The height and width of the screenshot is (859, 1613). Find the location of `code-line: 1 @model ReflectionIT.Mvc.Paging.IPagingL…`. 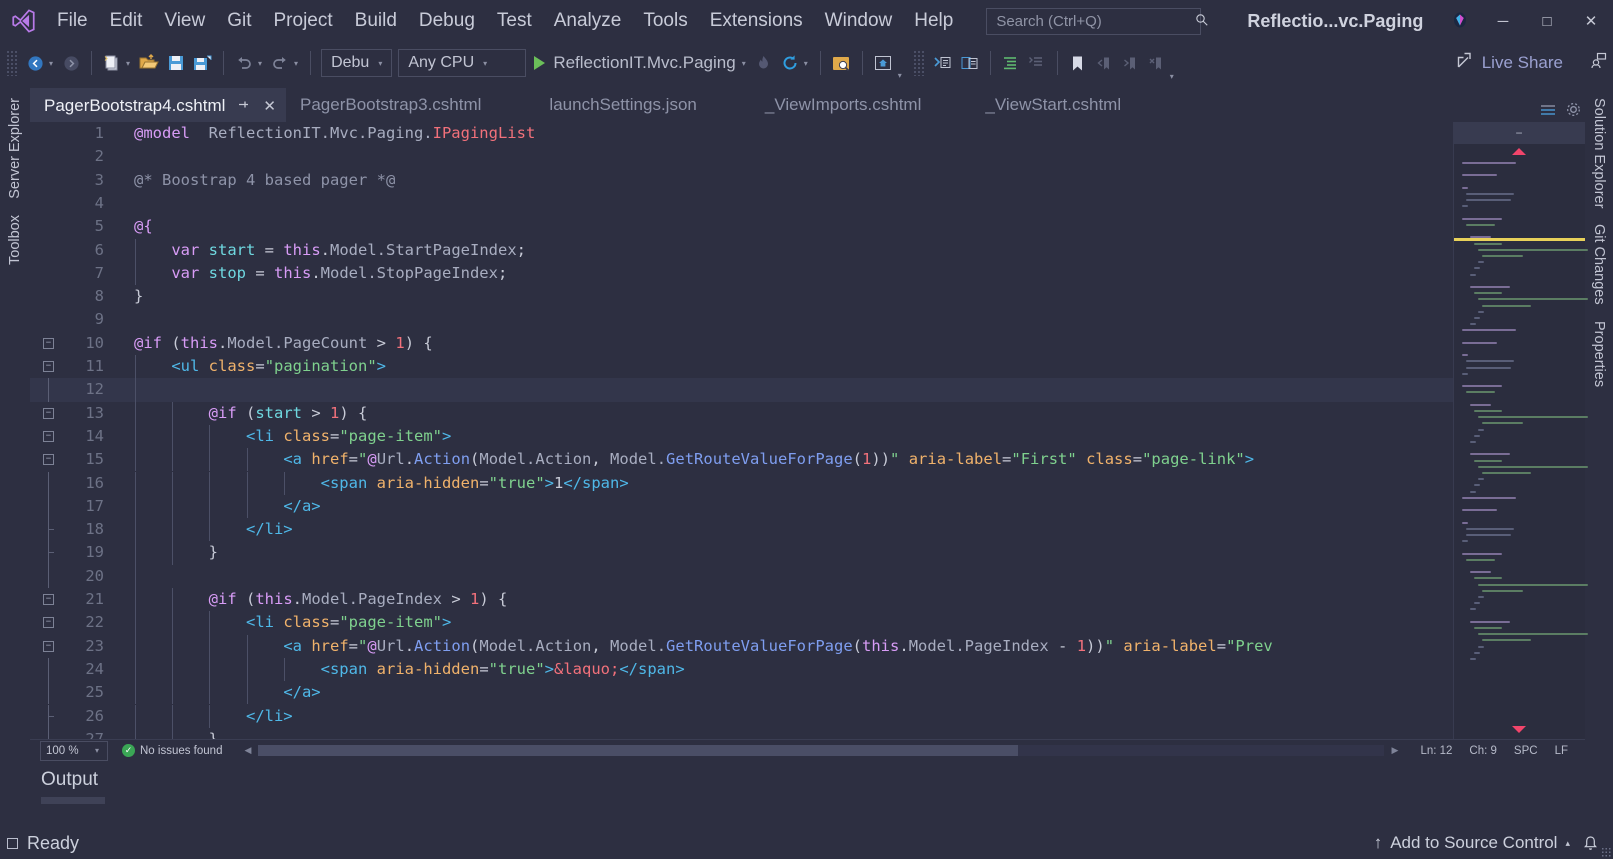

code-line: 1 @model ReflectionIT.Mvc.Paging.IPagingL… is located at coordinates (741, 133).